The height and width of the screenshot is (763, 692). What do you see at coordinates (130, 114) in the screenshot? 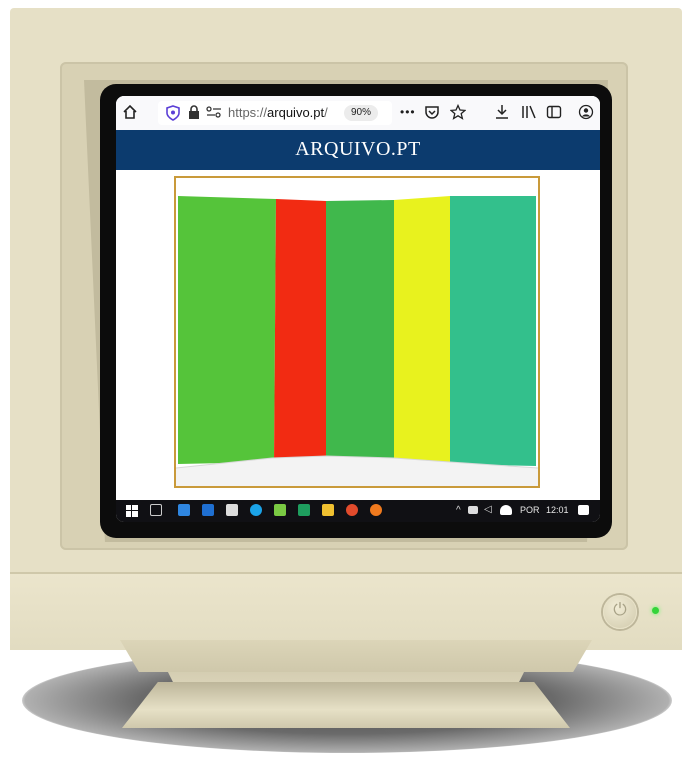
I see `home-icon` at bounding box center [130, 114].